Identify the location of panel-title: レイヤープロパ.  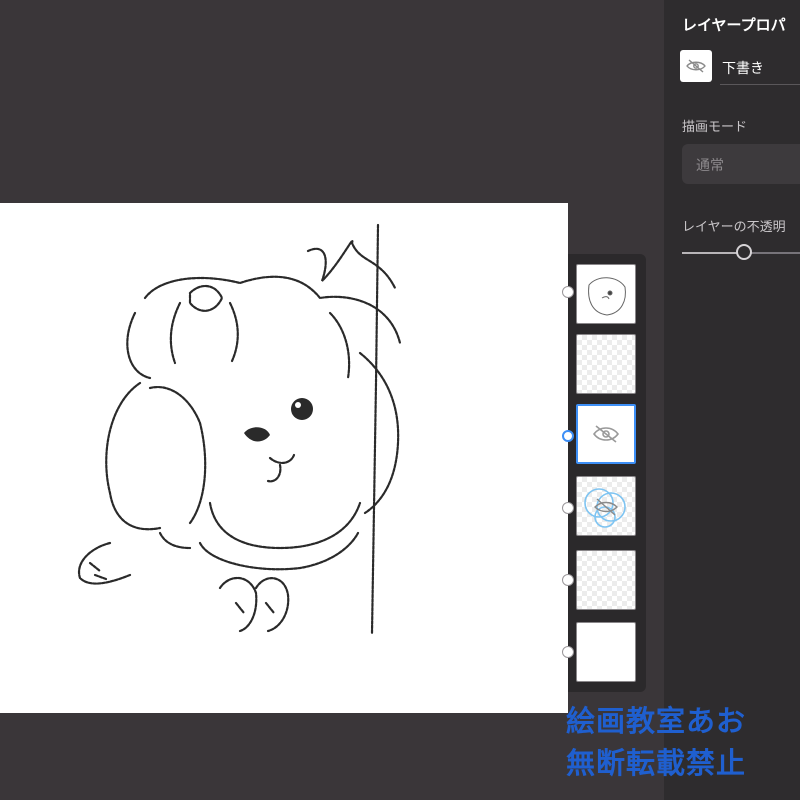
(734, 25).